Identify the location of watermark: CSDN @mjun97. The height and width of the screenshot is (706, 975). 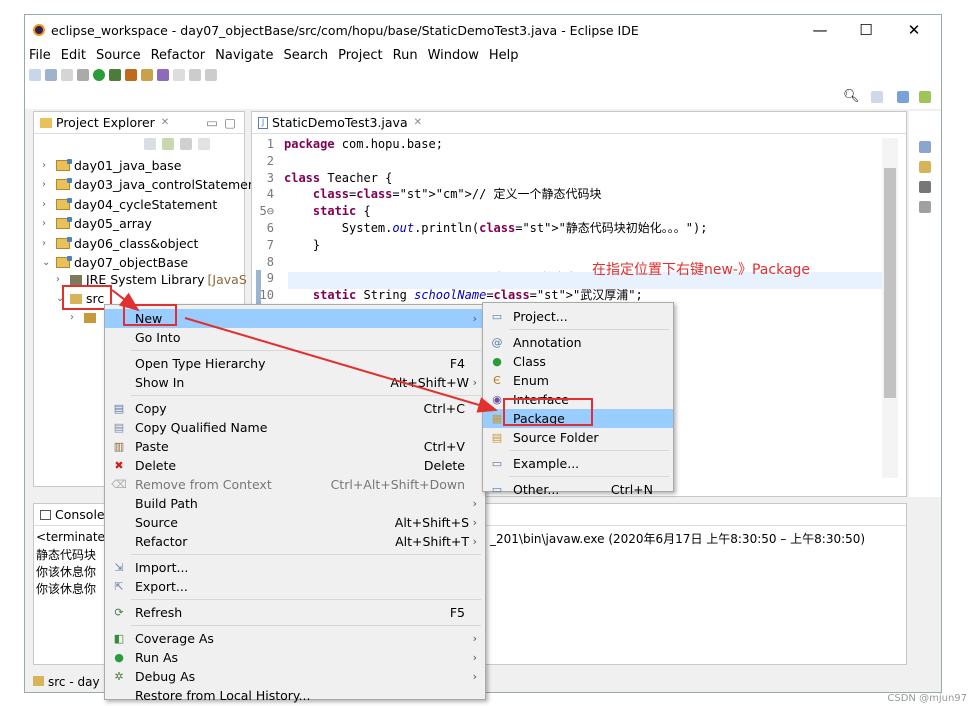
(927, 698).